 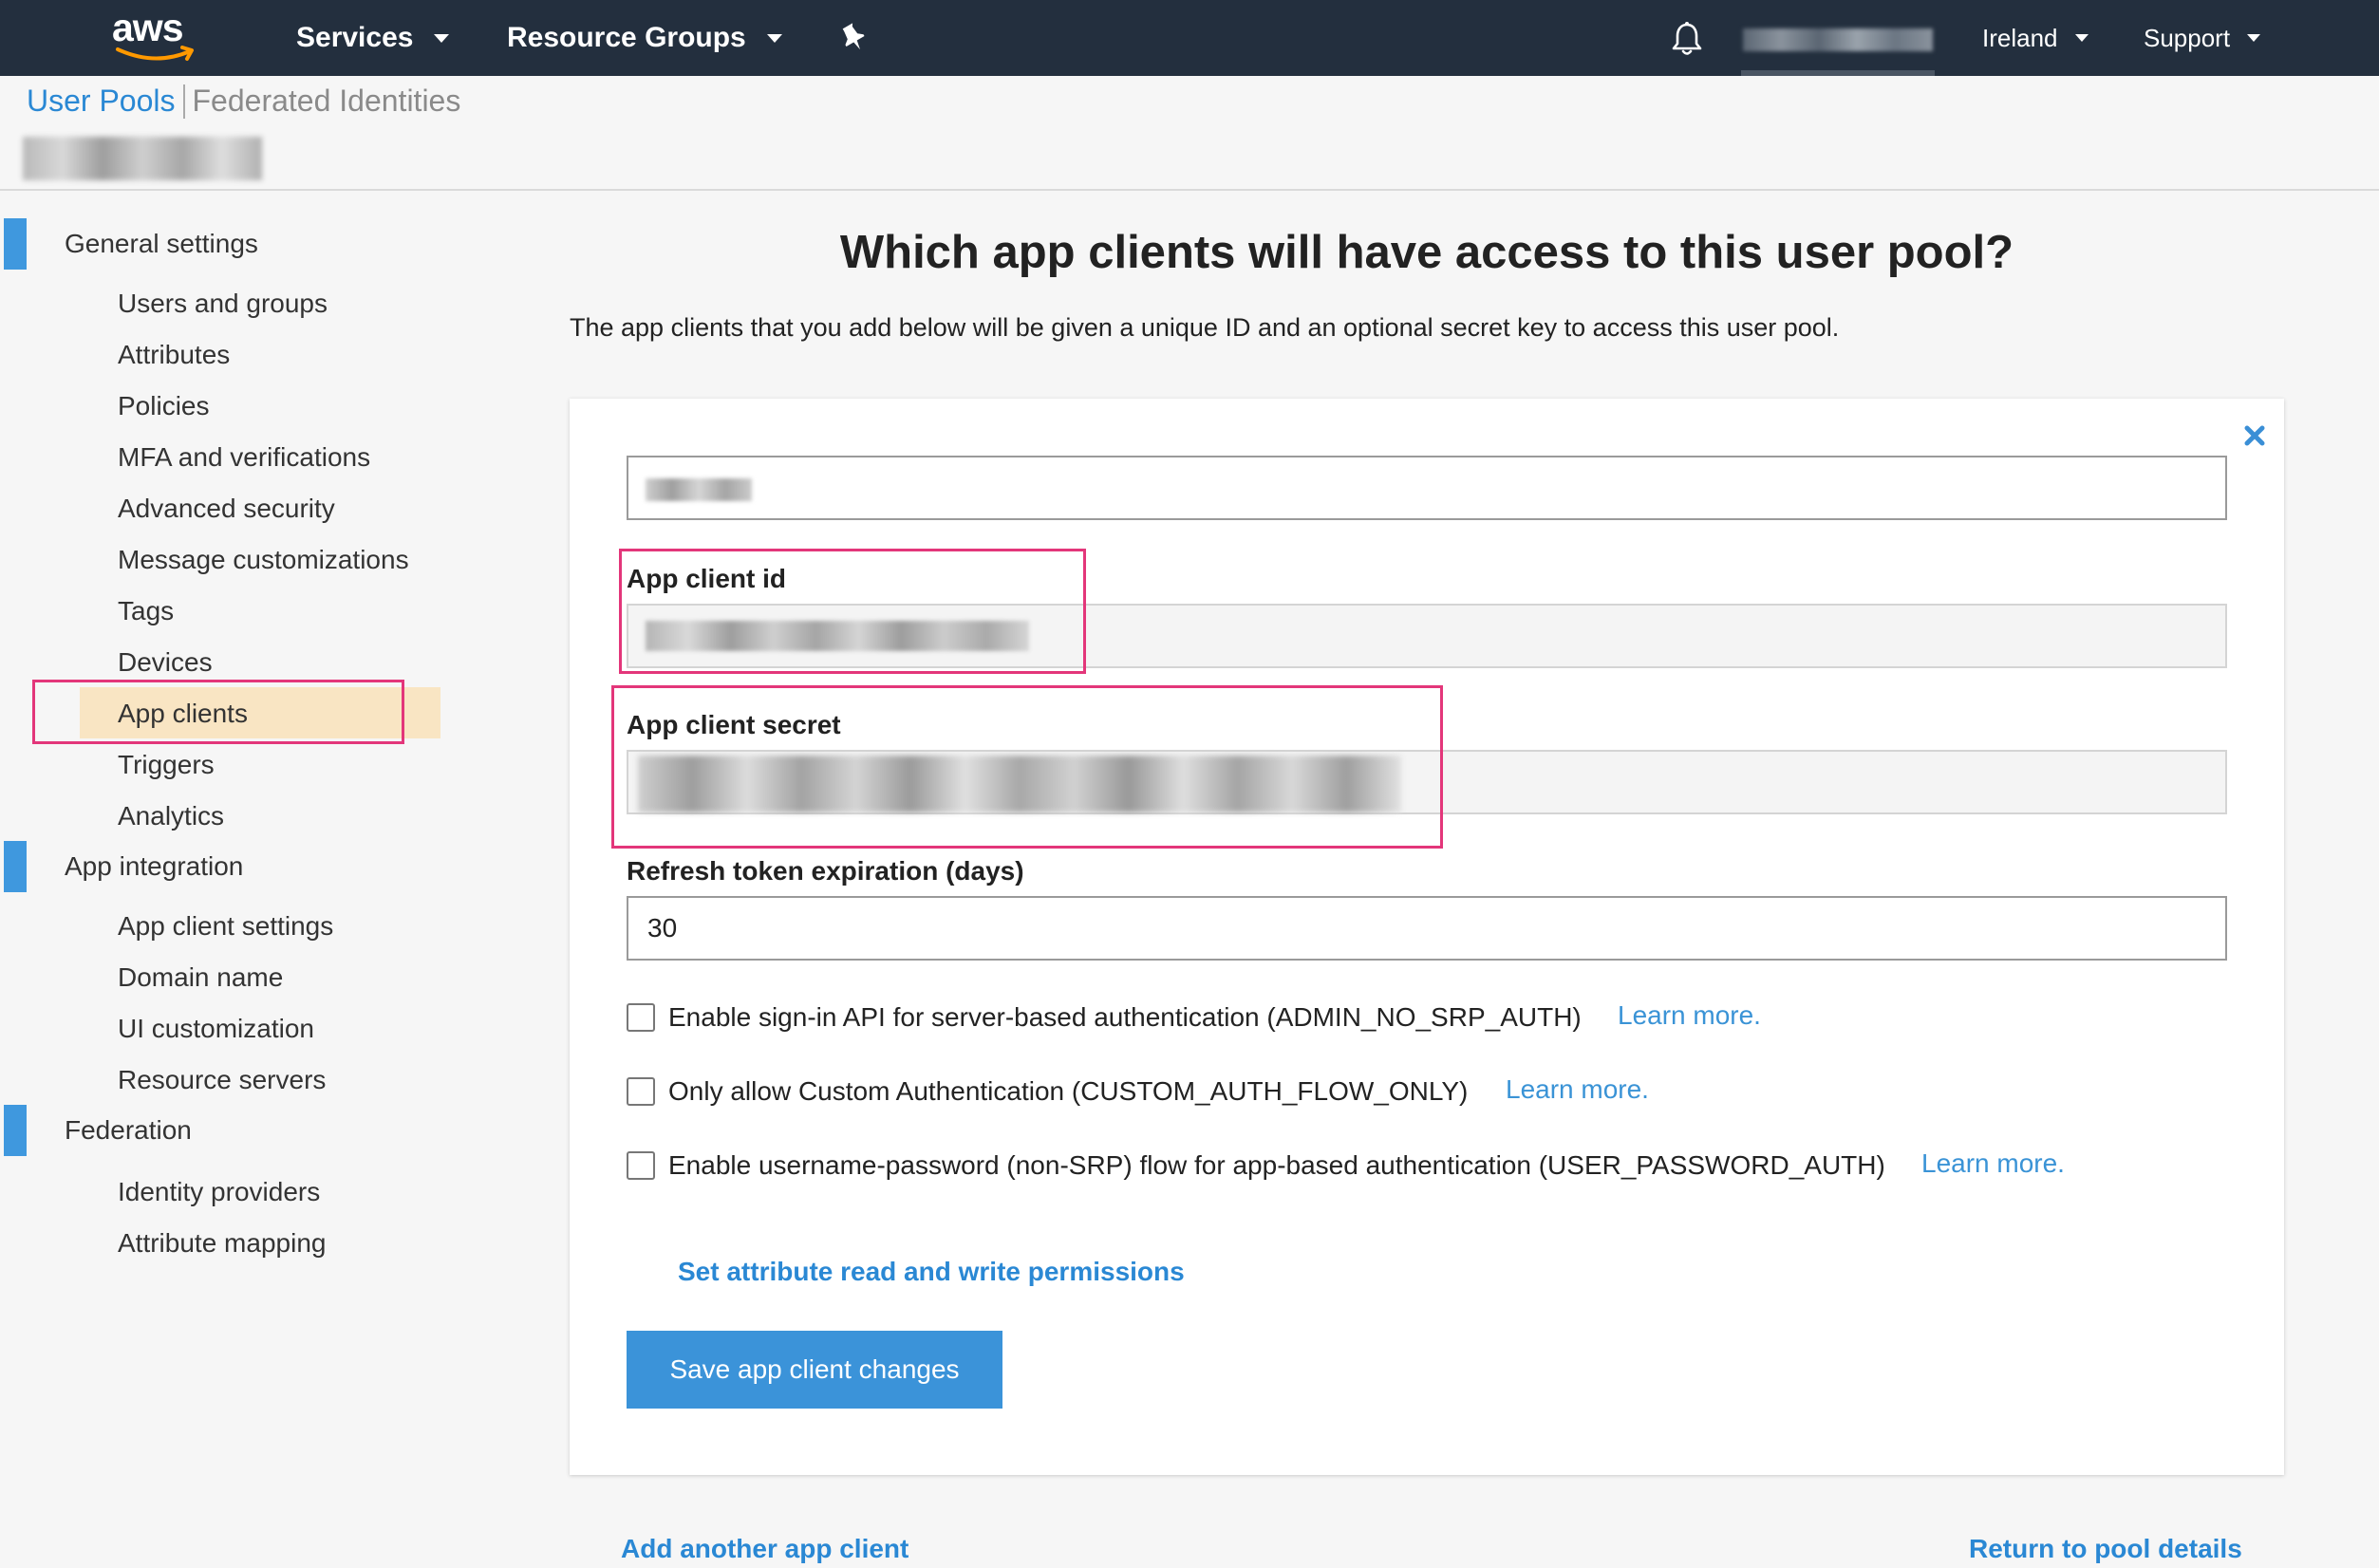 I want to click on sidebar-item-advanced-security: Advanced security, so click(x=226, y=509).